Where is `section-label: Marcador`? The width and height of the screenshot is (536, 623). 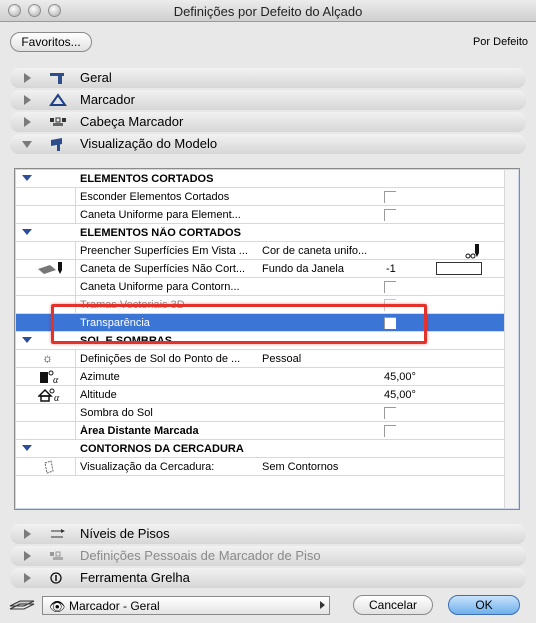
section-label: Marcador is located at coordinates (107, 99).